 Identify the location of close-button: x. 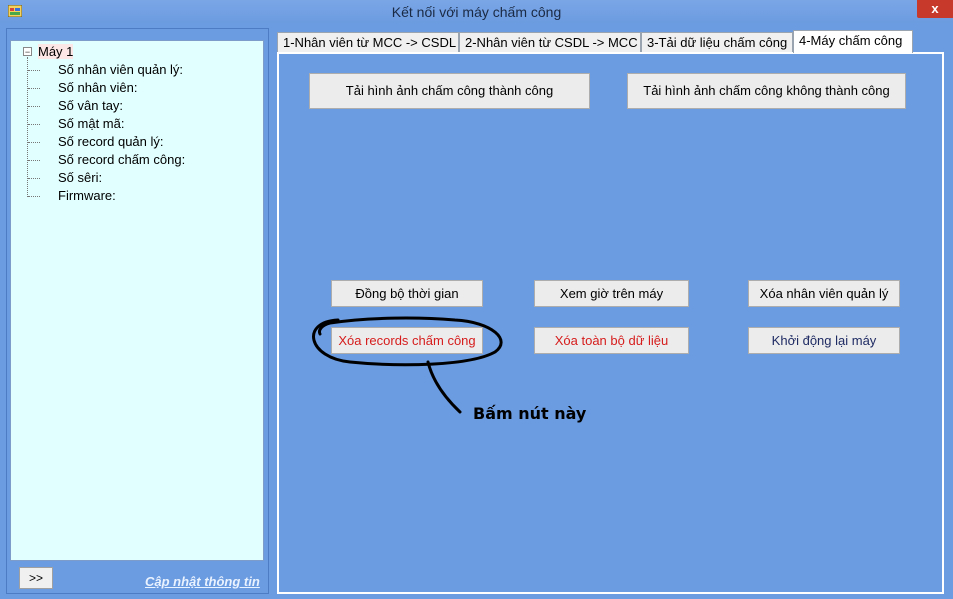
(935, 9).